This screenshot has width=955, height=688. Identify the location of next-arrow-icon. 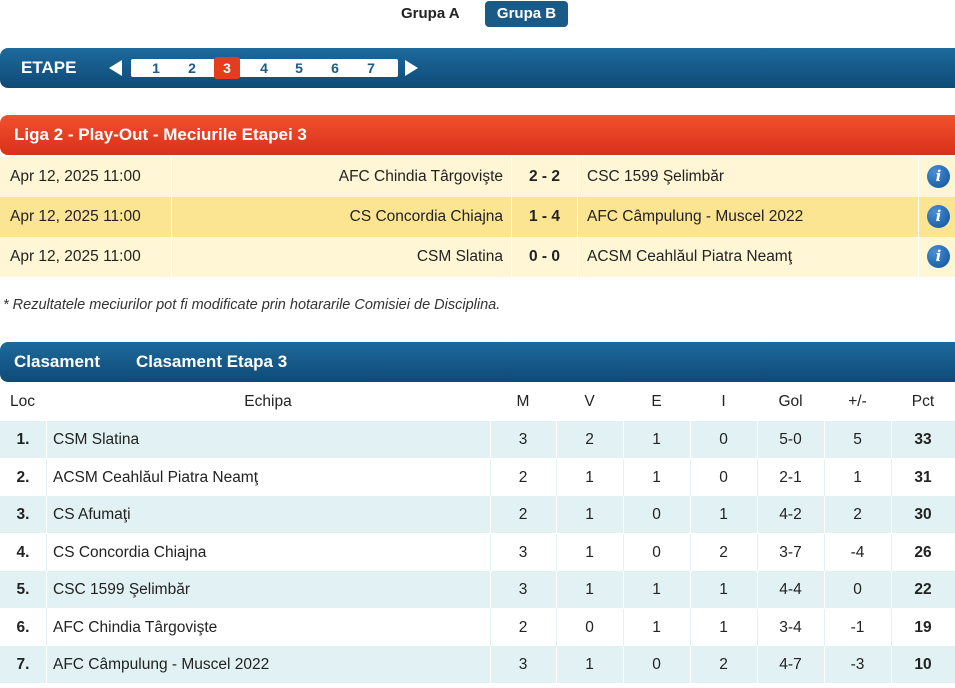
(411, 68).